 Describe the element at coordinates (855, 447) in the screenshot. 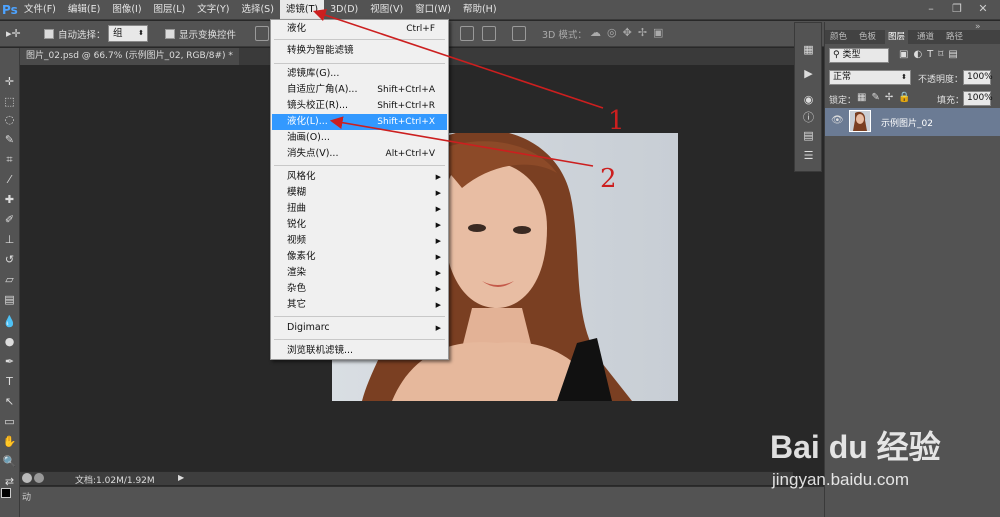

I see `watermark-brand: Bai du 经验` at that location.